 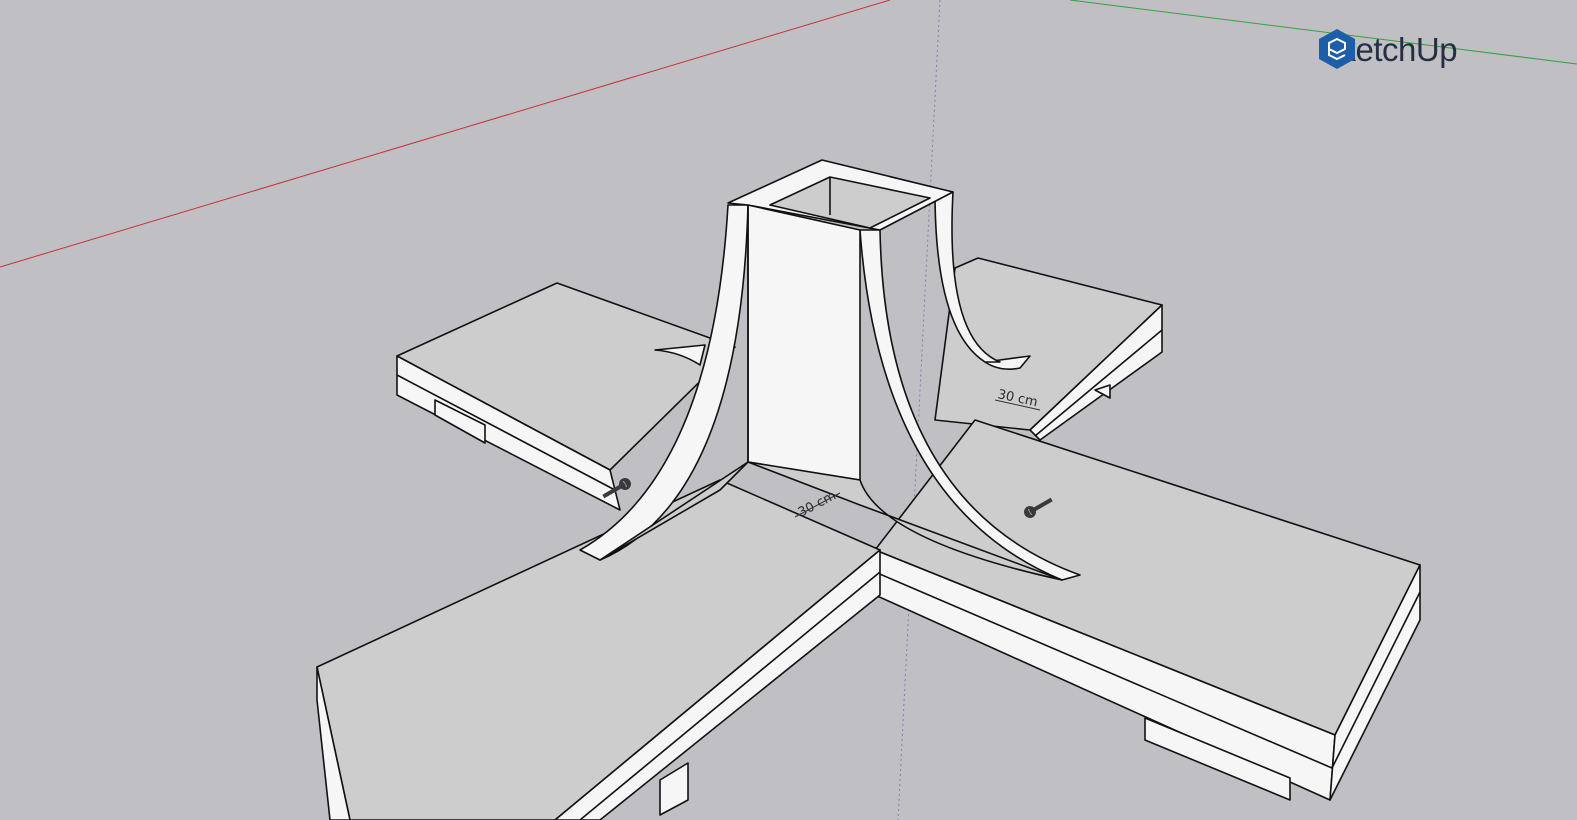 What do you see at coordinates (598, 649) in the screenshot?
I see `arm-front-left` at bounding box center [598, 649].